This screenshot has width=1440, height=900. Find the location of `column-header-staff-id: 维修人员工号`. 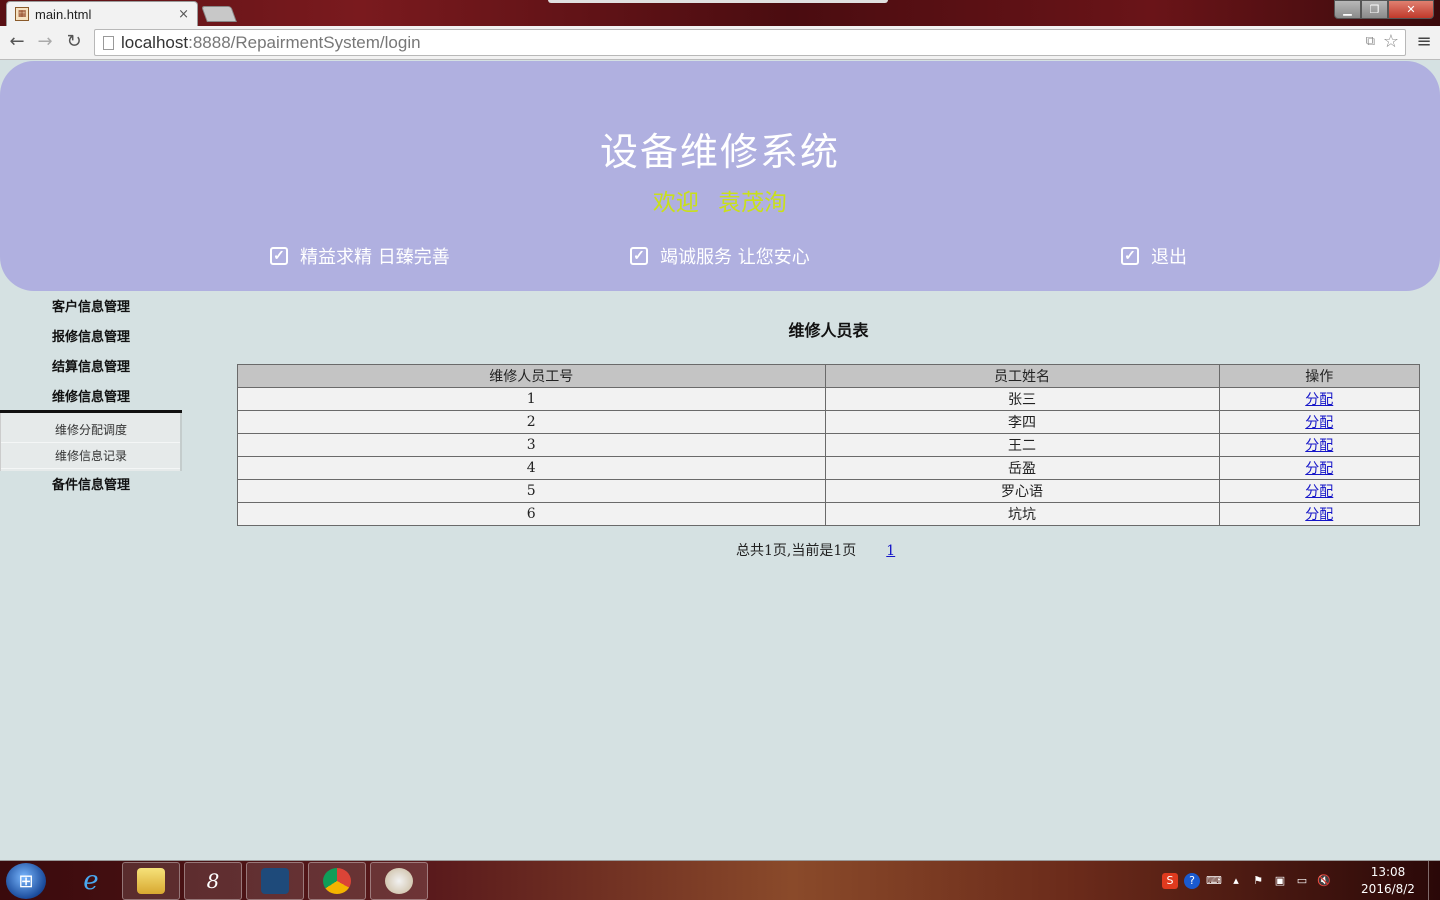

column-header-staff-id: 维修人员工号 is located at coordinates (531, 376).